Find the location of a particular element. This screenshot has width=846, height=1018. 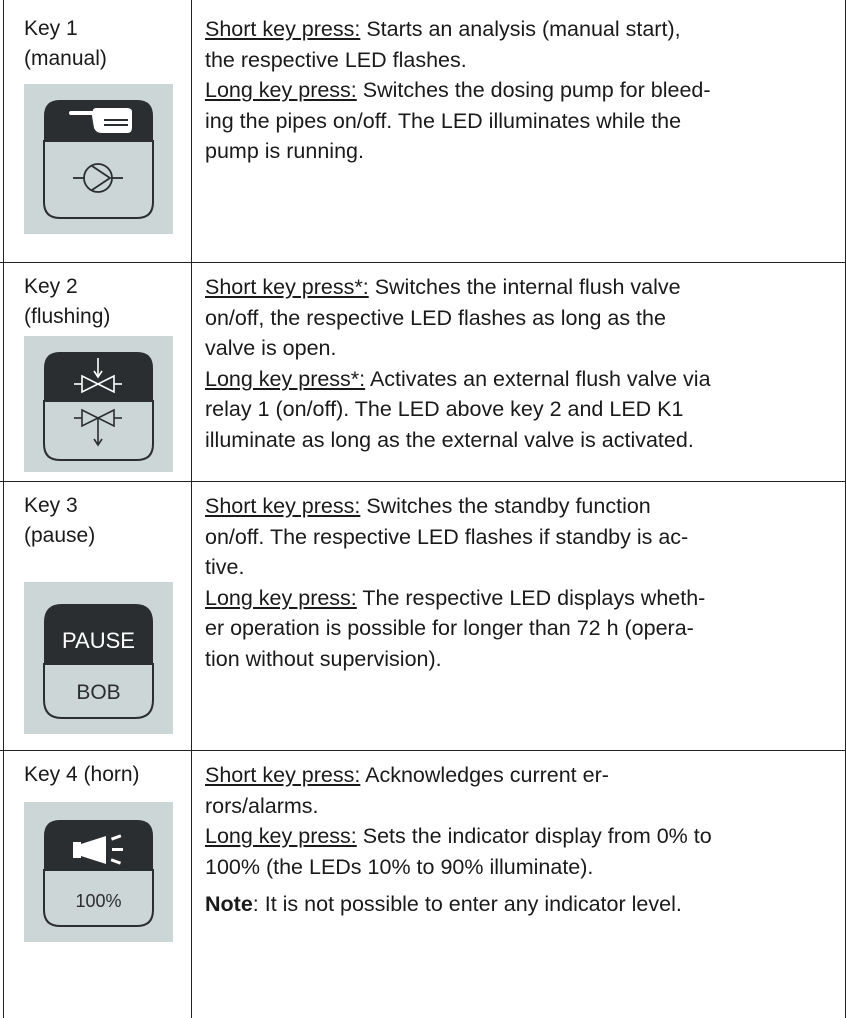

short-press-label: Short key press*: is located at coordinates (287, 287).